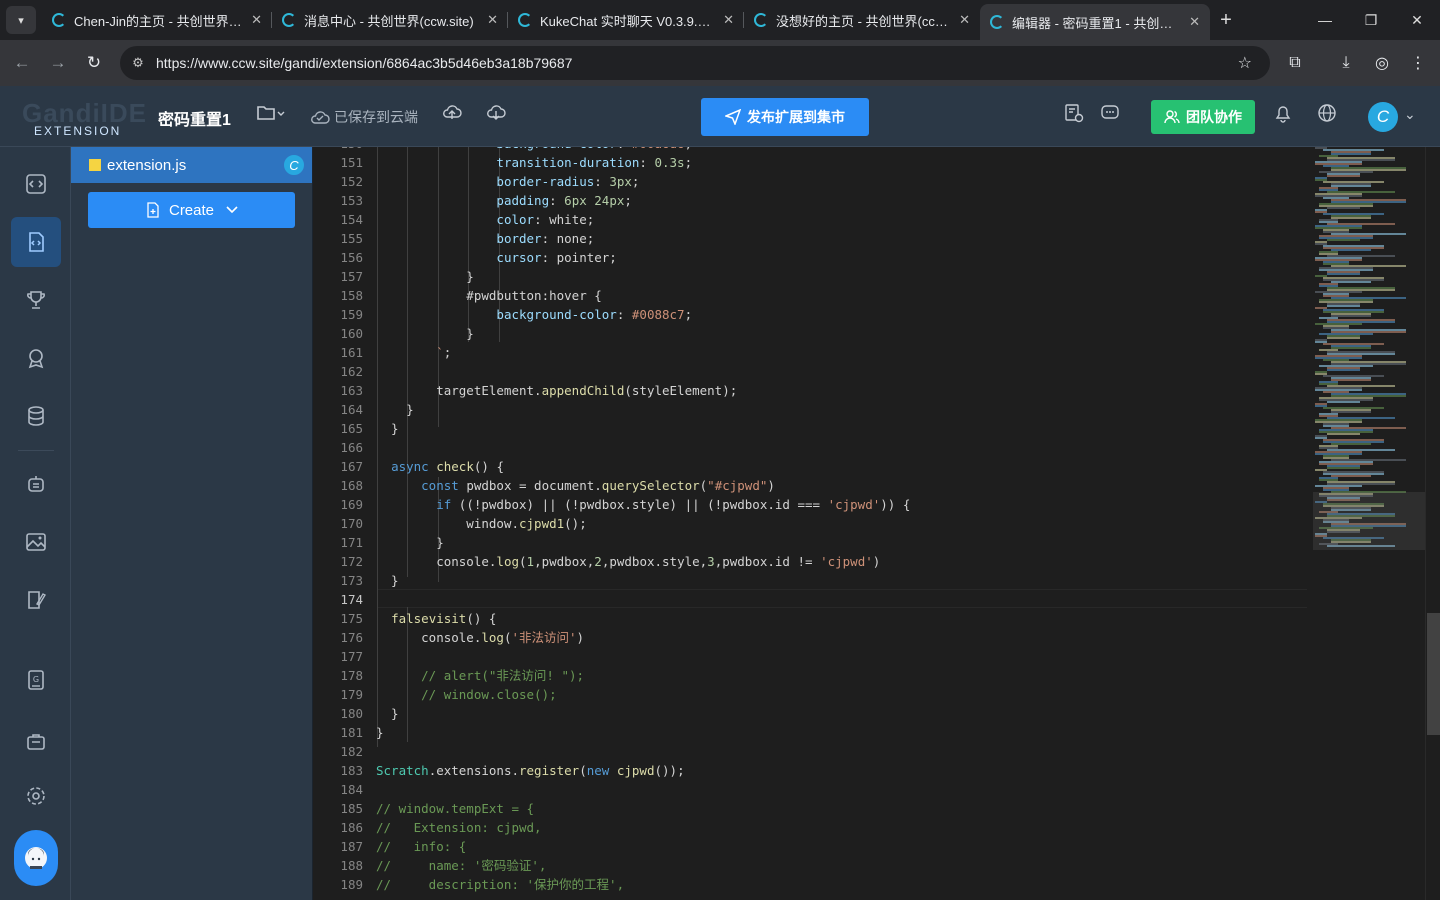 The image size is (1440, 900). I want to click on code-line: 152 border-radius: 3px;, so click(813, 181).